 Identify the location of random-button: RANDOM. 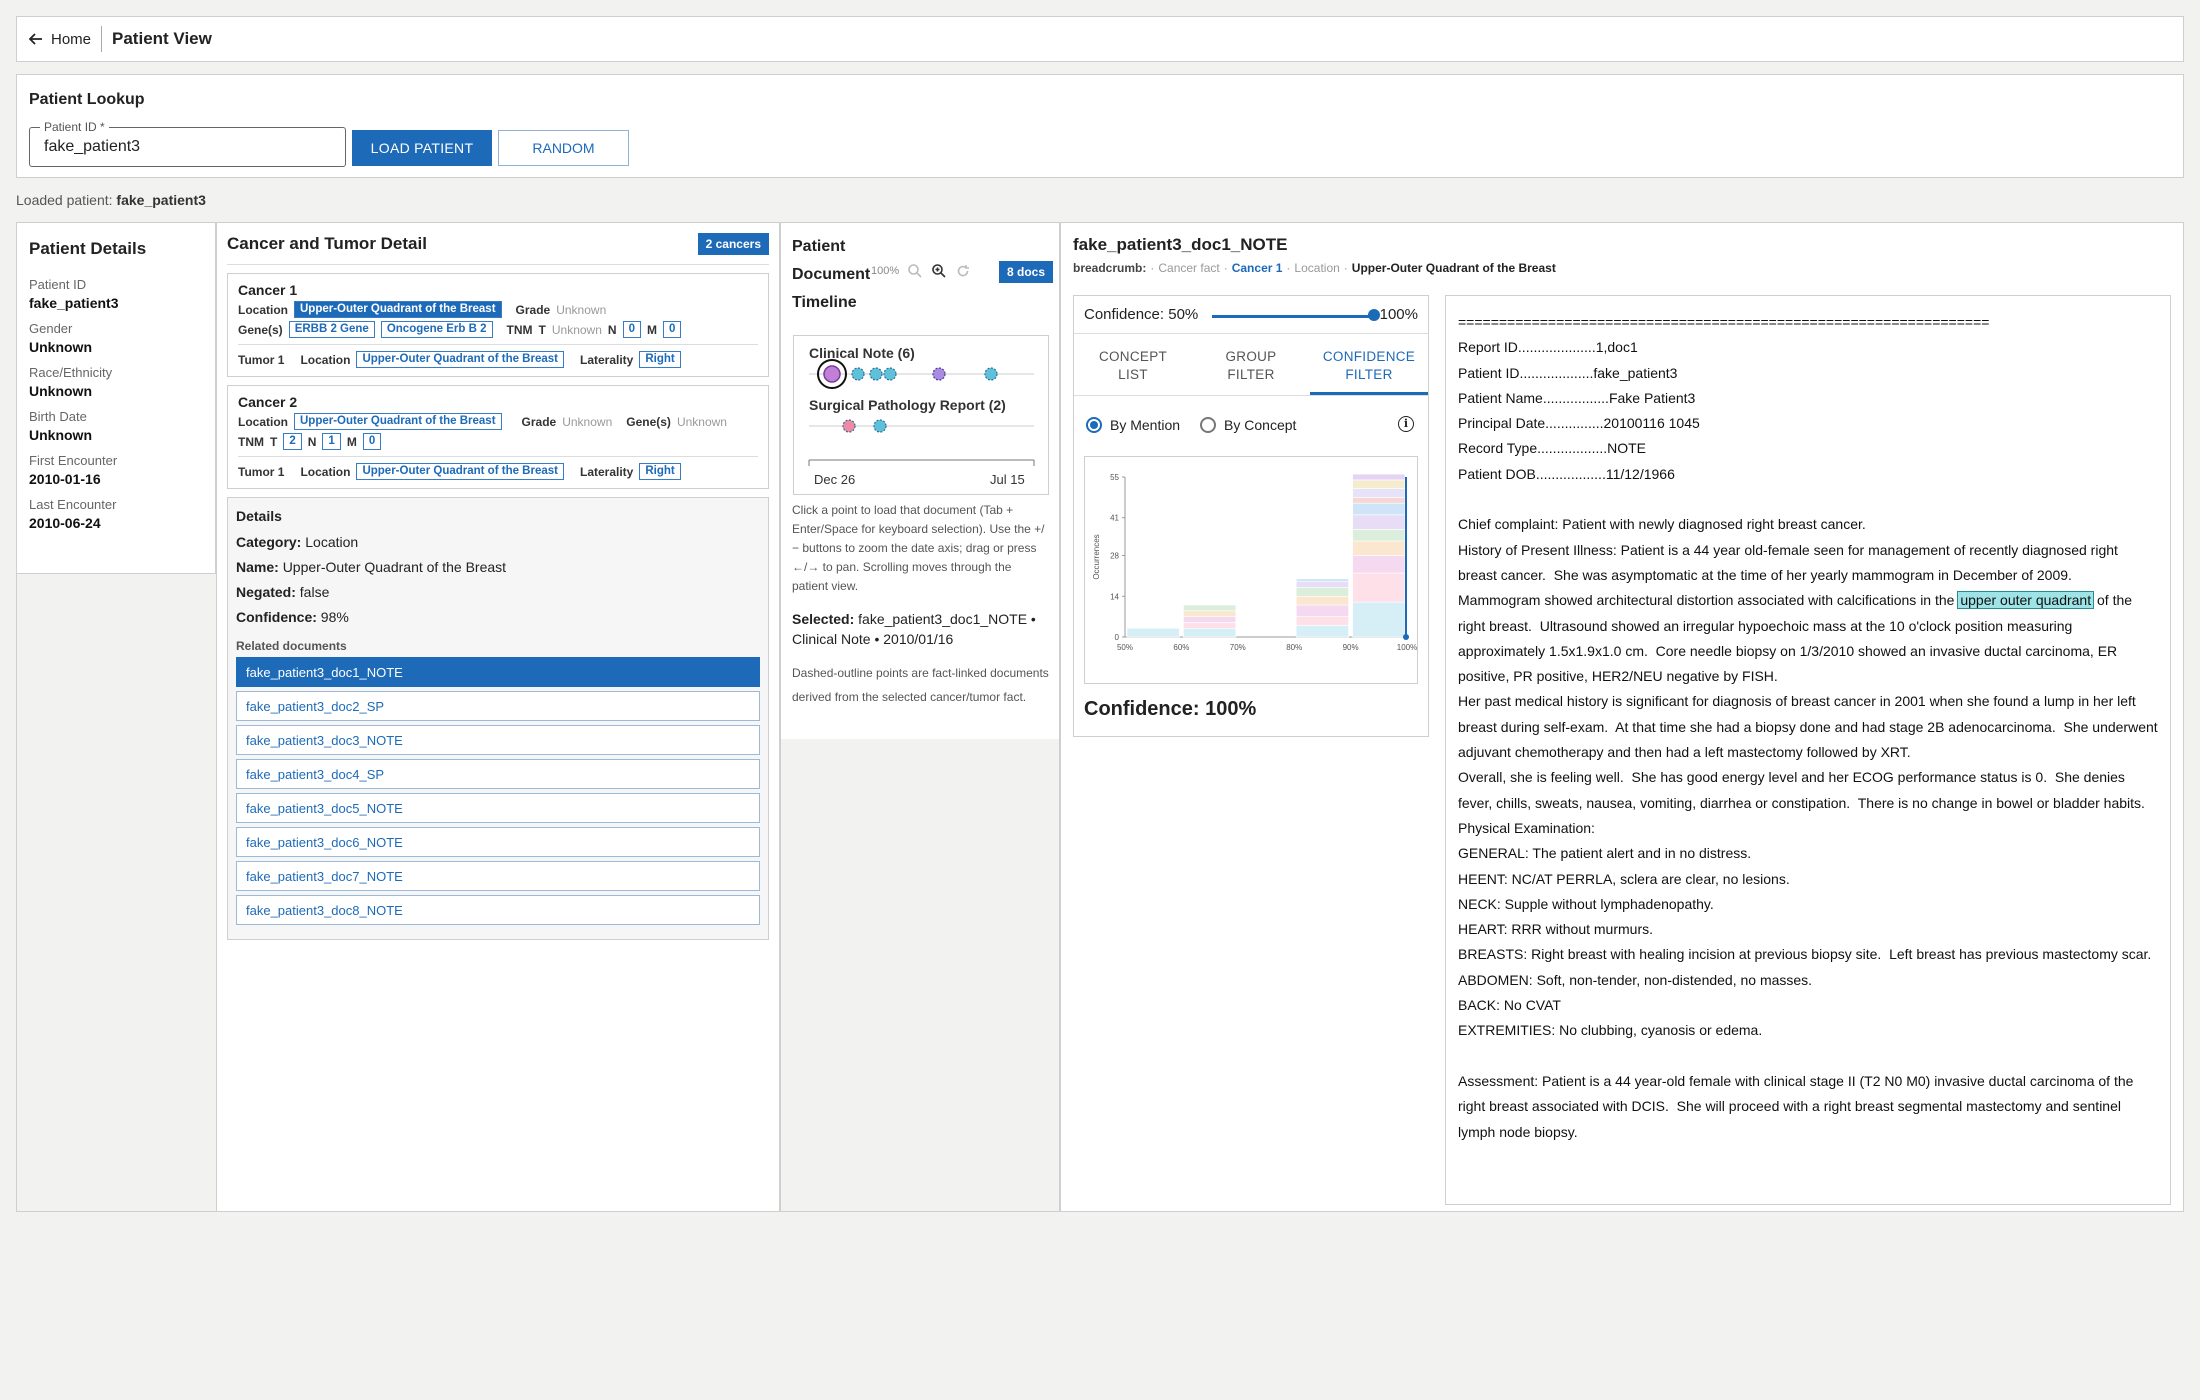
(563, 148).